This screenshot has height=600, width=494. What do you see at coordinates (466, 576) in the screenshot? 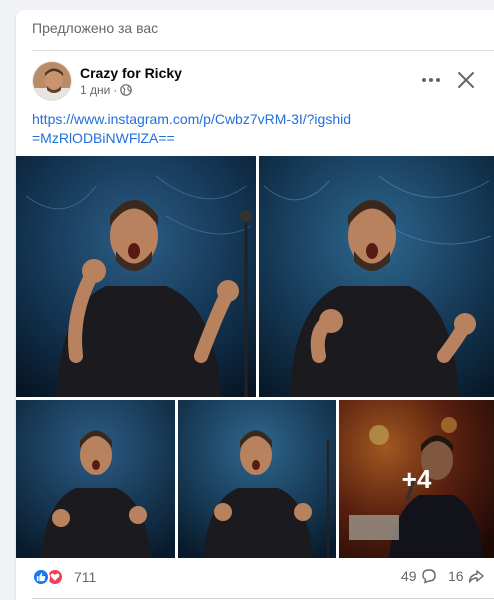
I see `shares-count-link: 16` at bounding box center [466, 576].